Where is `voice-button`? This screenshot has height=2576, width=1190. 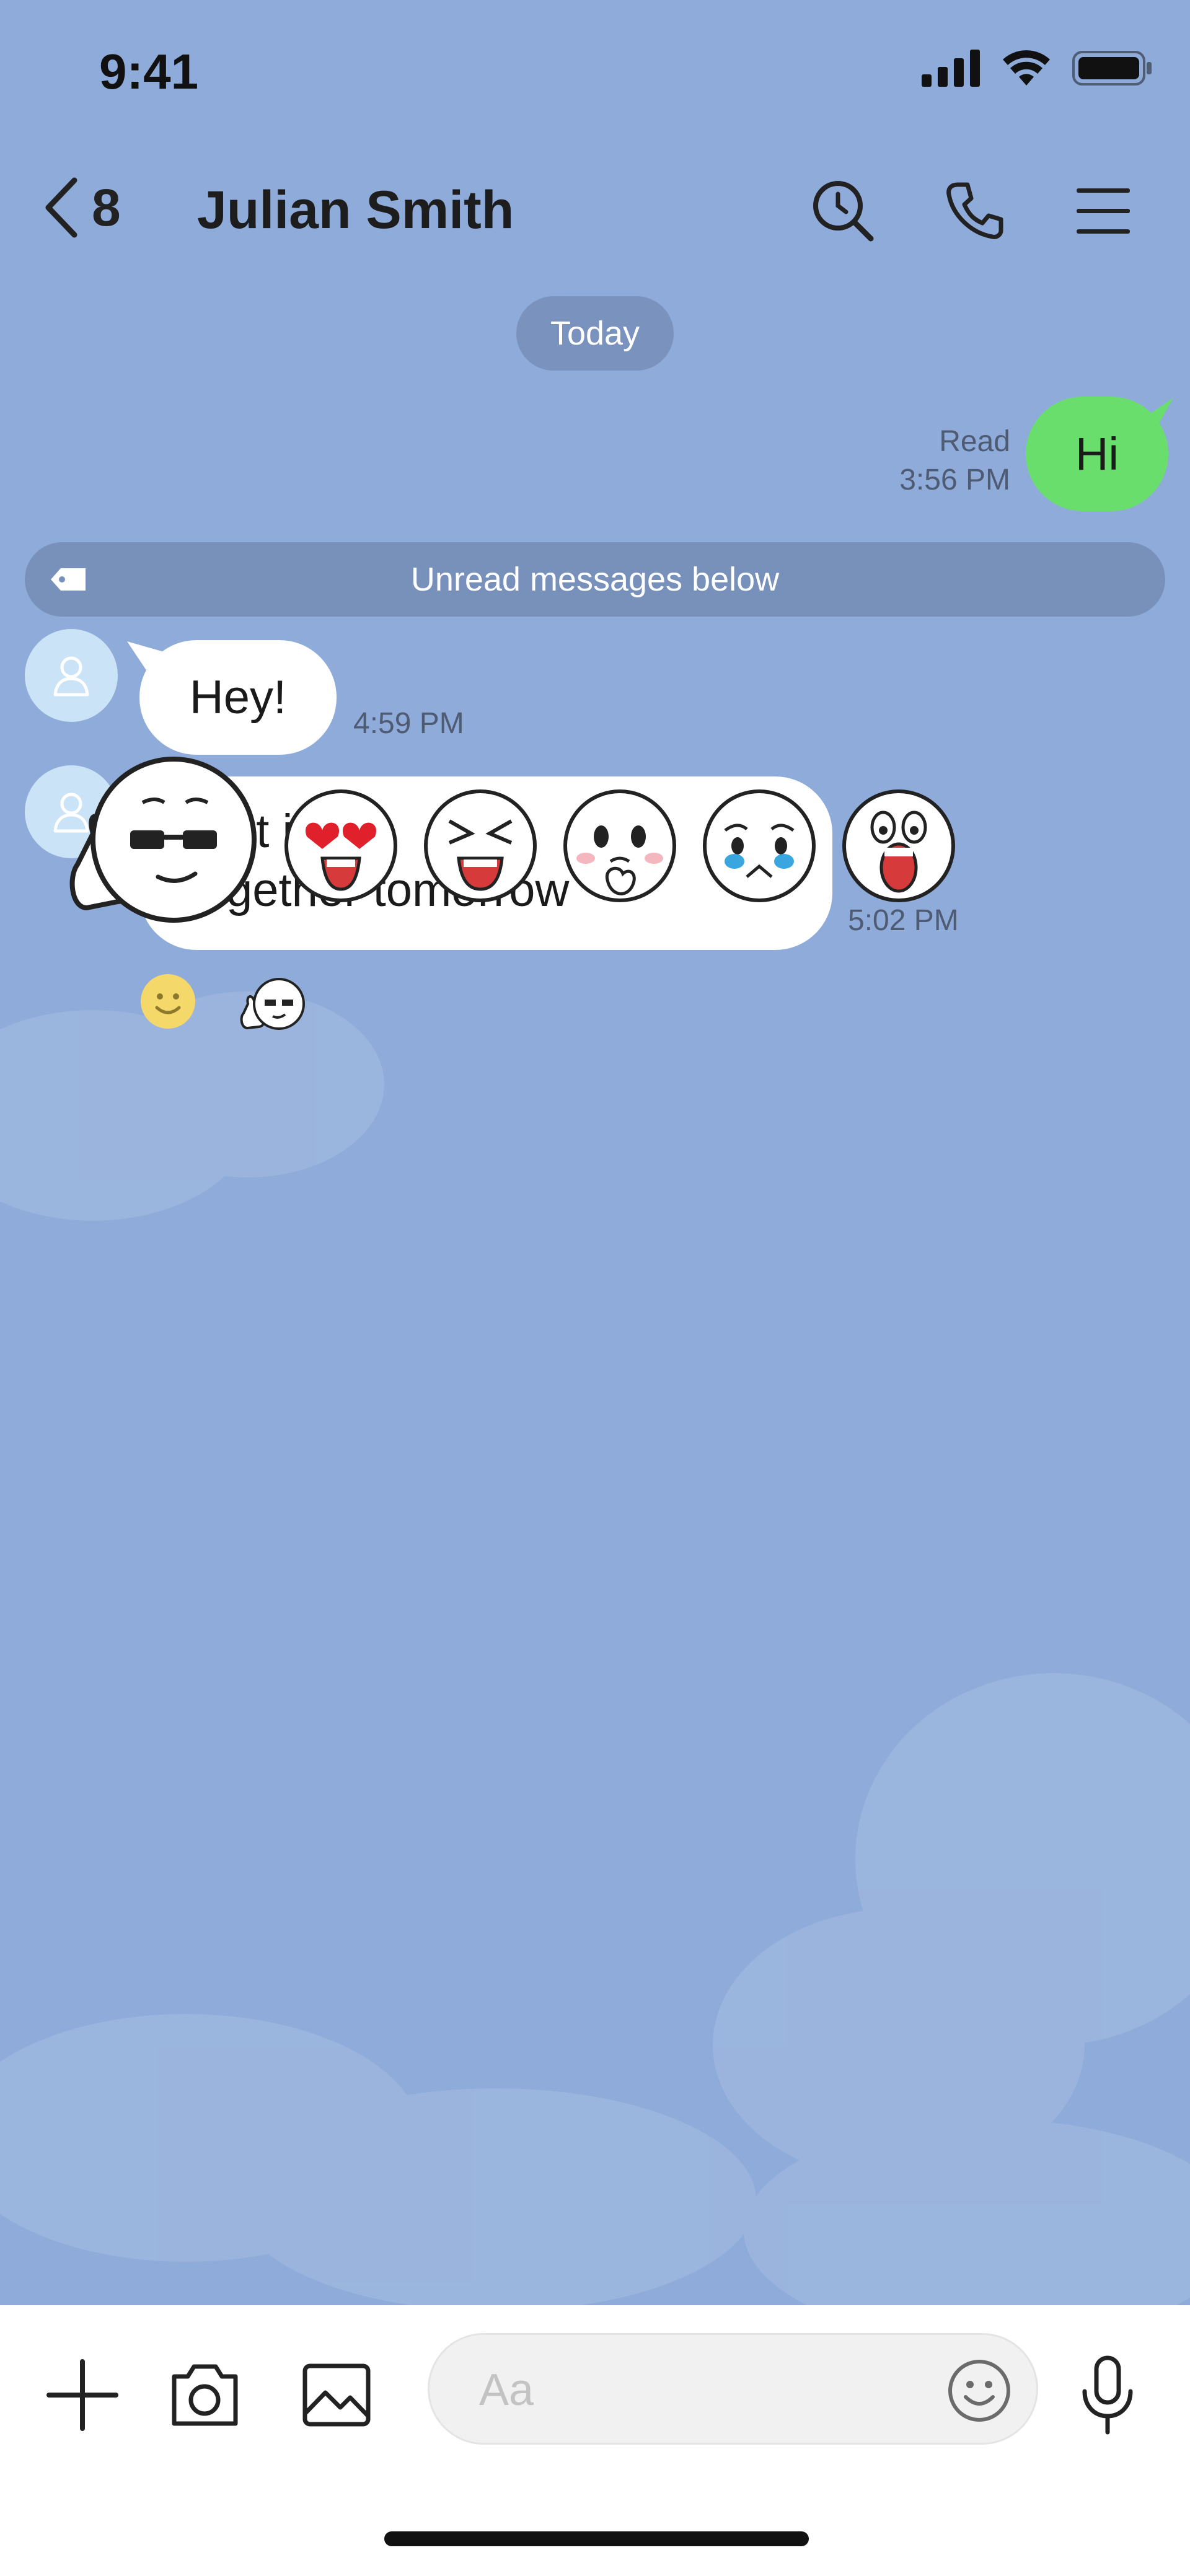 voice-button is located at coordinates (1107, 2395).